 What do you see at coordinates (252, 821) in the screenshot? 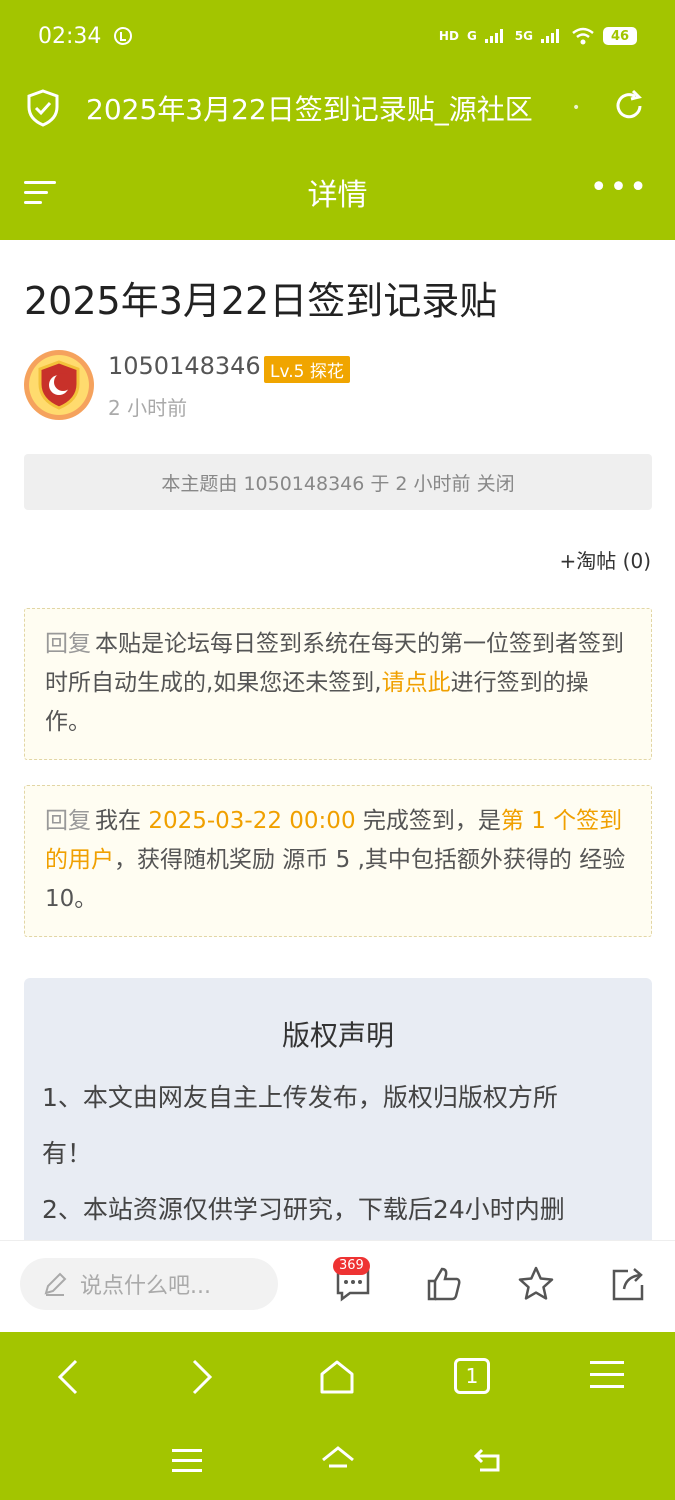
I see `checkin-date: 2025-03-22 00:00` at bounding box center [252, 821].